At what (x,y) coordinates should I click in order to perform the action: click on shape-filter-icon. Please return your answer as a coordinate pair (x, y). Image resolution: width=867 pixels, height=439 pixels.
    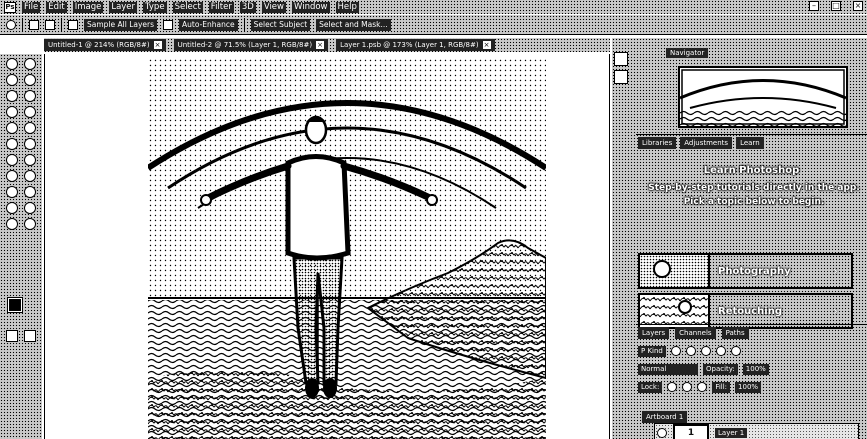
    Looking at the image, I should click on (720, 351).